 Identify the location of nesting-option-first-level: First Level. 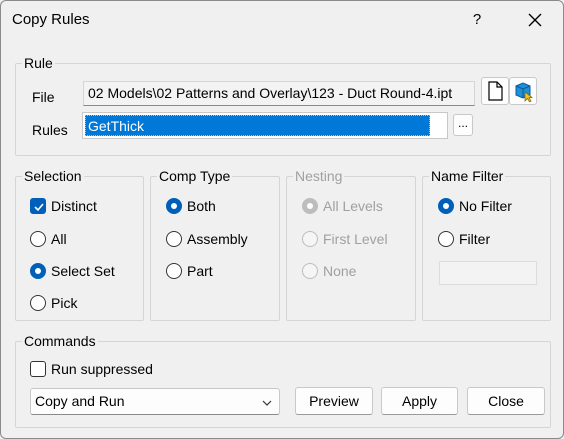
(345, 239).